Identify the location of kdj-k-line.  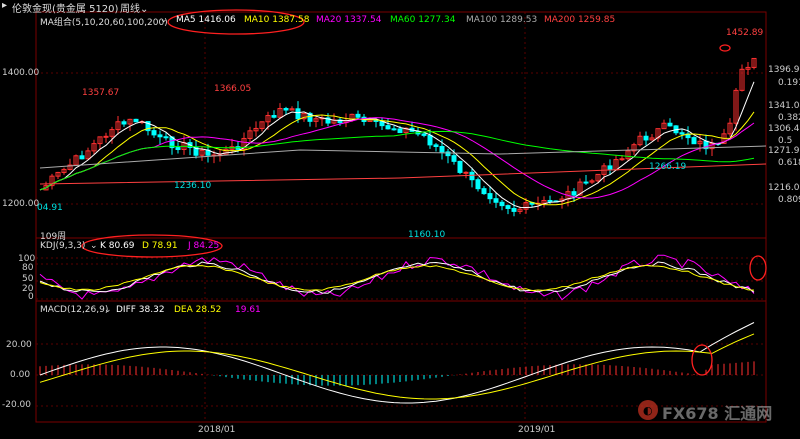
(397, 277).